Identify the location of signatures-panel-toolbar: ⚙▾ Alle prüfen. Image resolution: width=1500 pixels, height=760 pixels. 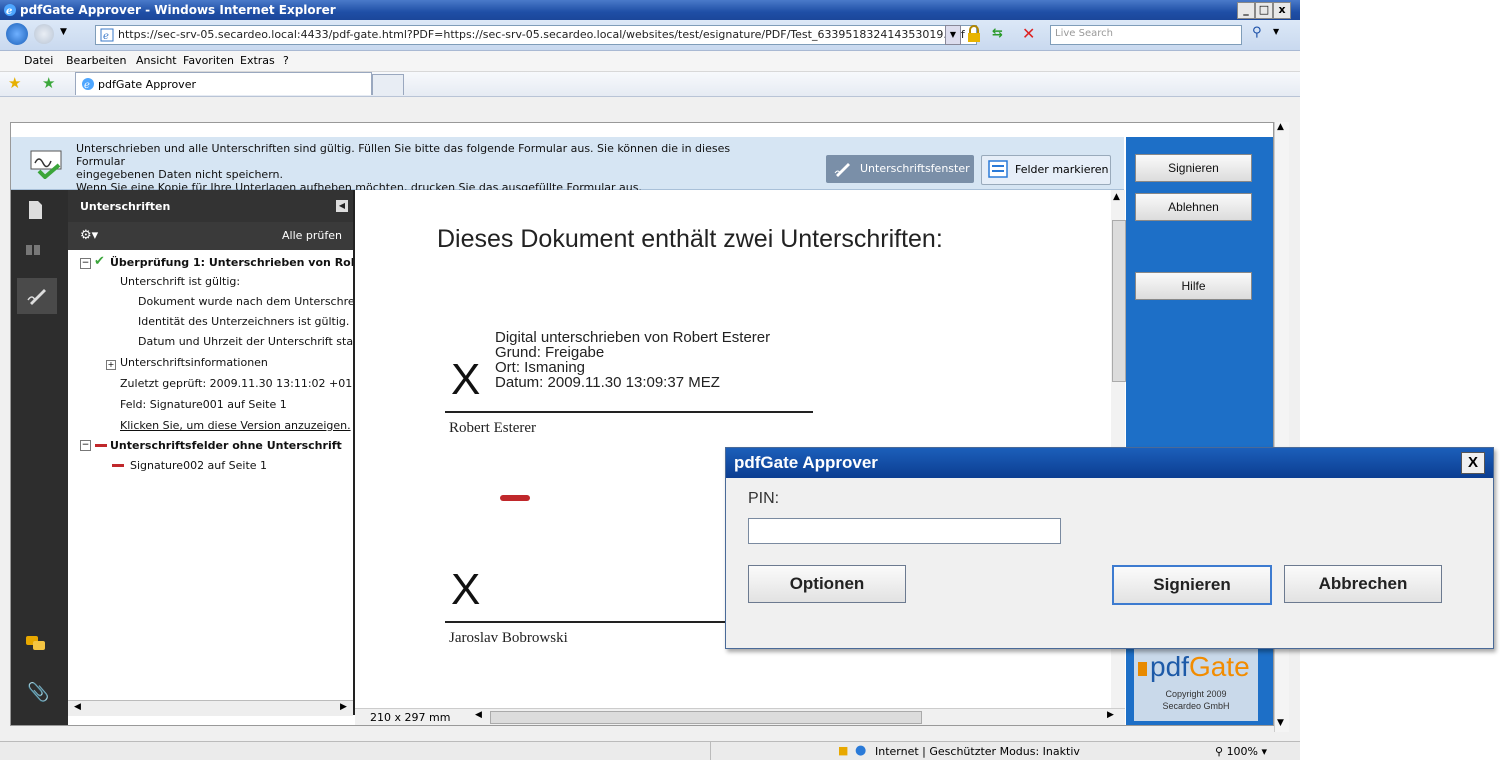
(210, 236).